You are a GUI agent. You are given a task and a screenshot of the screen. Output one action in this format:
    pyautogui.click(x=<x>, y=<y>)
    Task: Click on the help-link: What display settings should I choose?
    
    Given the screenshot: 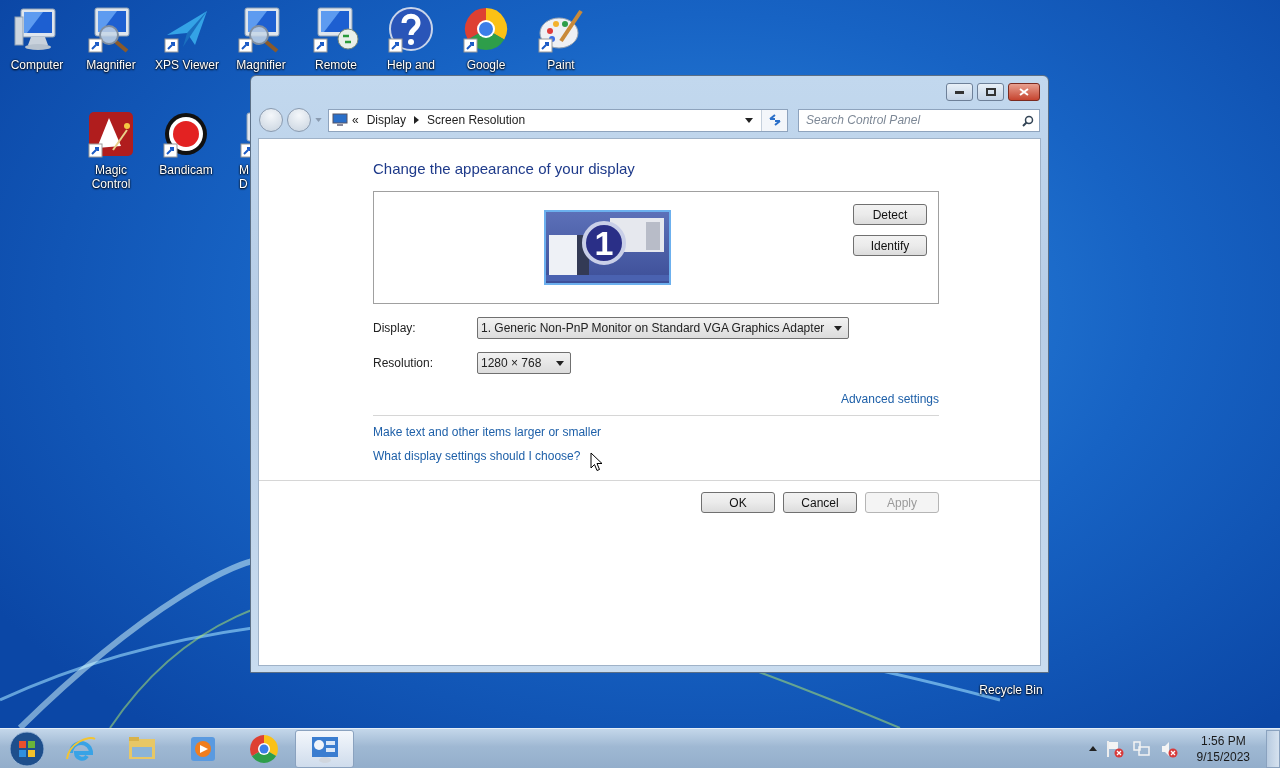 What is the action you would take?
    pyautogui.click(x=477, y=456)
    